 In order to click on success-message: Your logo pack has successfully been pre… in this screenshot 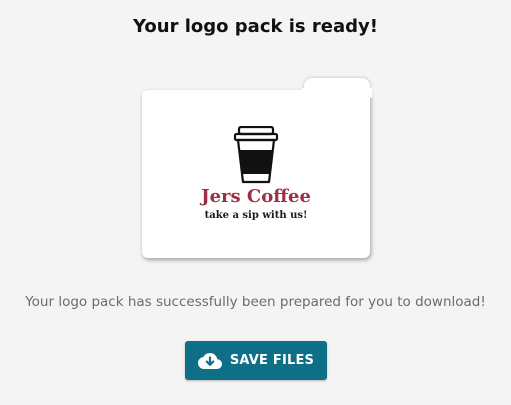, I will do `click(255, 302)`.